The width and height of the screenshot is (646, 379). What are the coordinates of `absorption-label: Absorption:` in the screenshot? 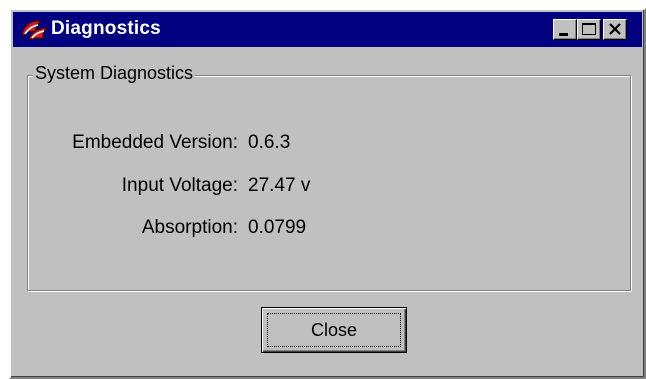 It's located at (189, 227).